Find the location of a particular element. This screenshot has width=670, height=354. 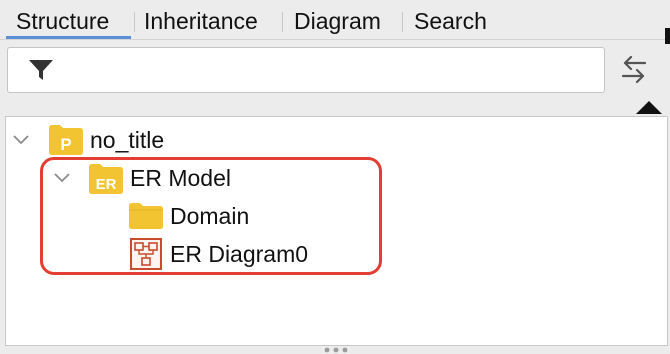

tab-inheritance: Inheritance is located at coordinates (201, 21).